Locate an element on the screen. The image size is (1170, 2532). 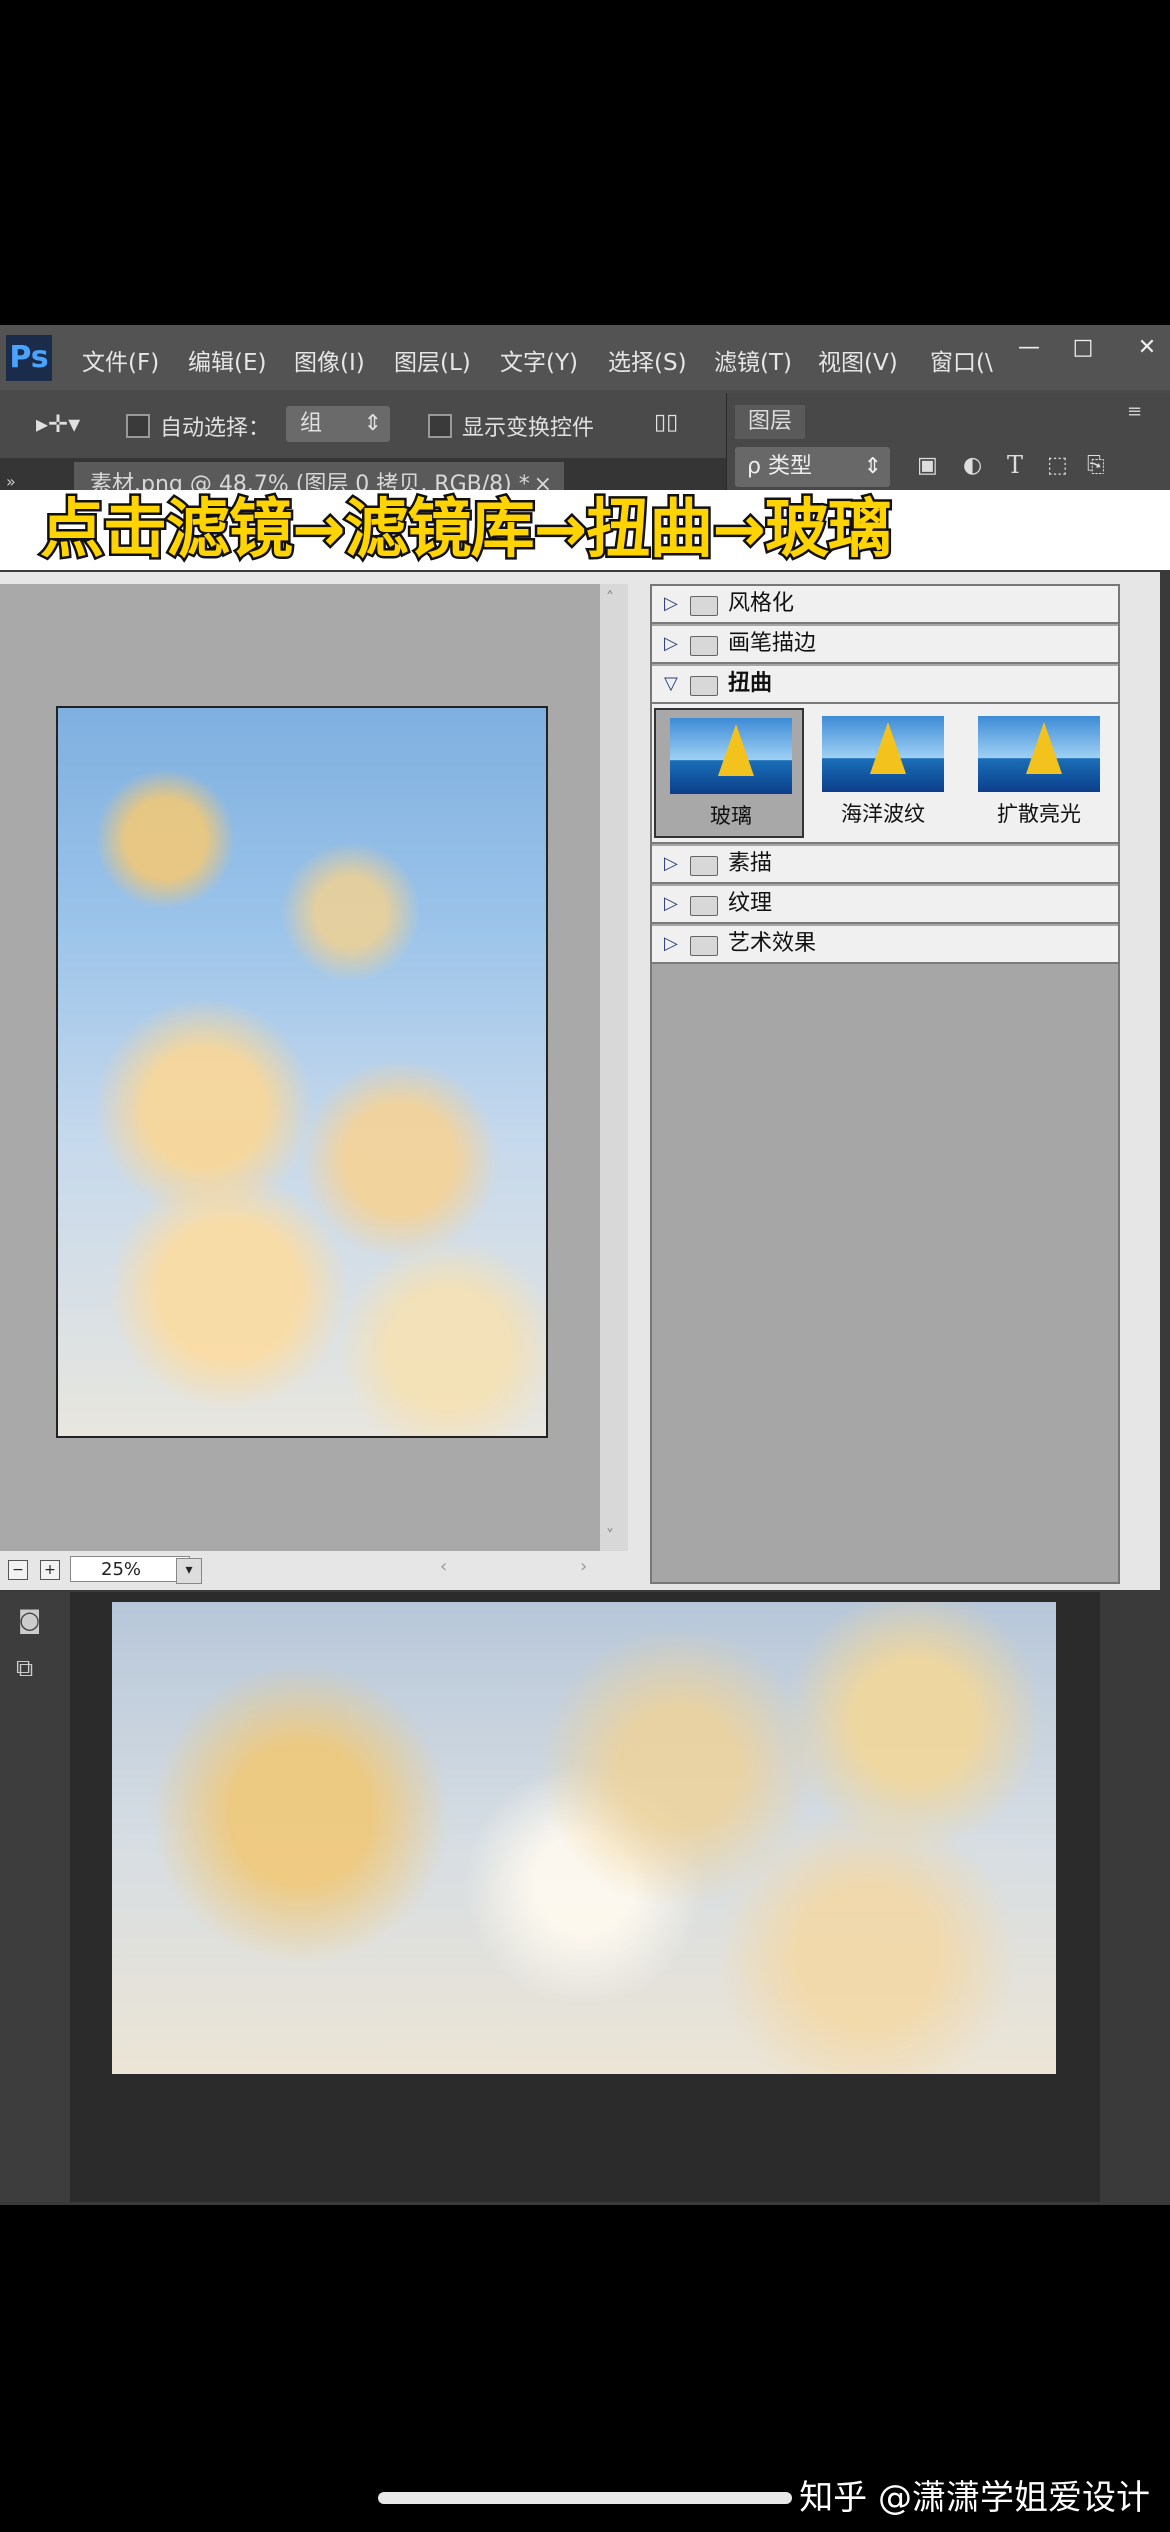
quick-mask-icon: ◙ is located at coordinates (29, 1620).